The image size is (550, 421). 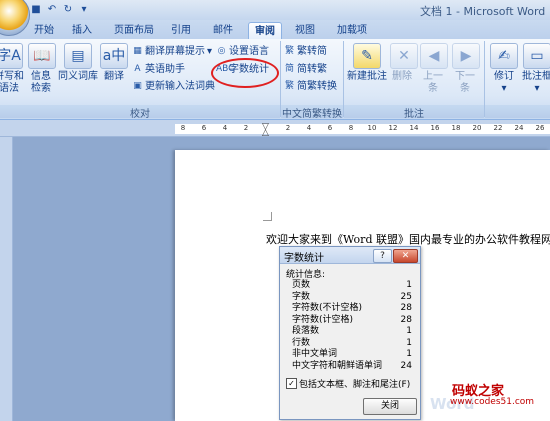 I want to click on thesaurus-book-icon: ▤, so click(x=78, y=56).